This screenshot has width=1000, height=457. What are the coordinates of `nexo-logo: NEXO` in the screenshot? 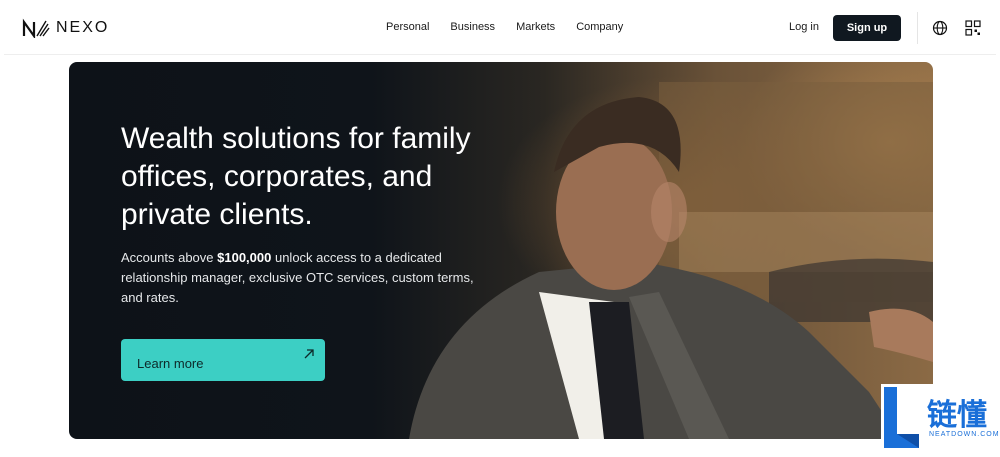 It's located at (65, 28).